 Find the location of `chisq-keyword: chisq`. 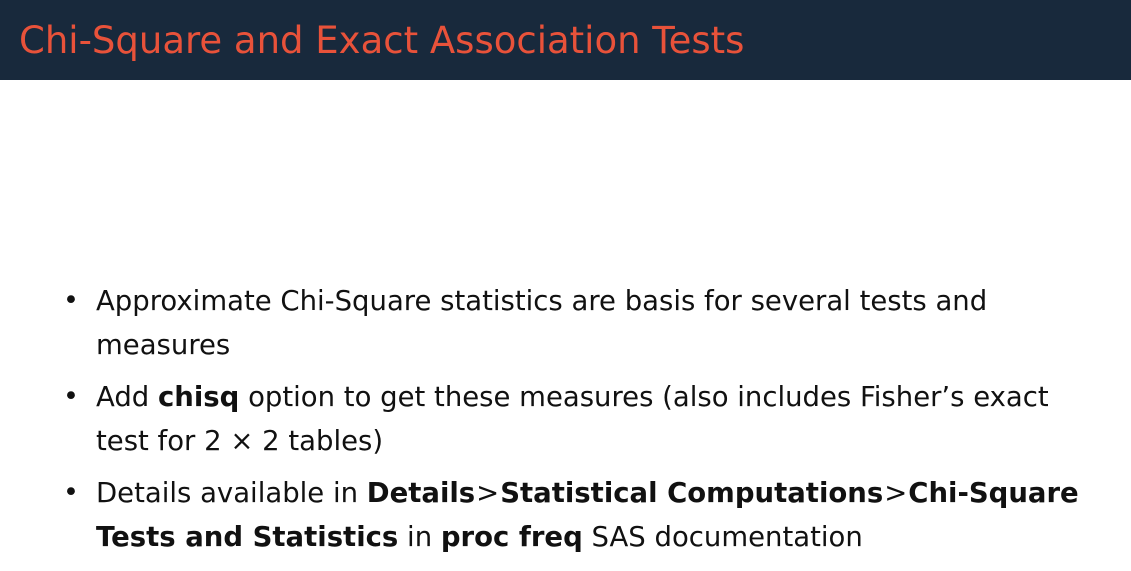

chisq-keyword: chisq is located at coordinates (198, 397).